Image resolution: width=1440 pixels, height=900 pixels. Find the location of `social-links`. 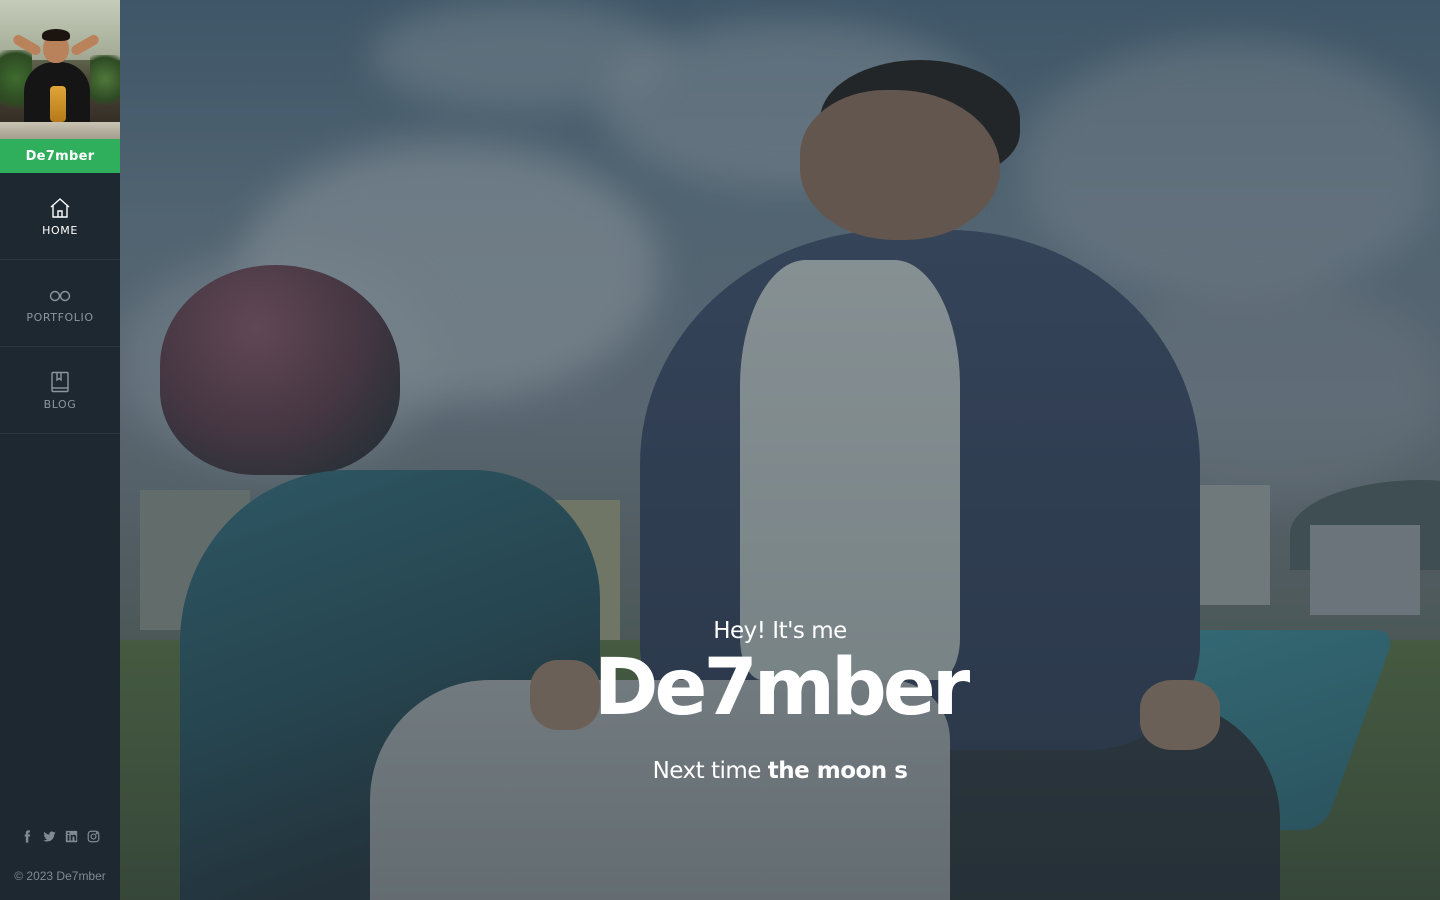

social-links is located at coordinates (60, 836).